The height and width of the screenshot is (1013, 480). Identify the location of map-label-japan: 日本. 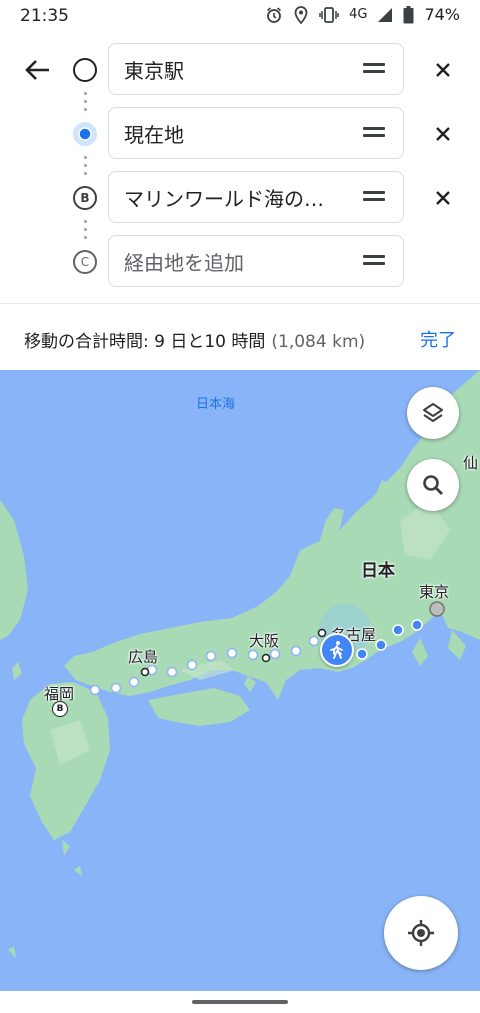
(378, 571).